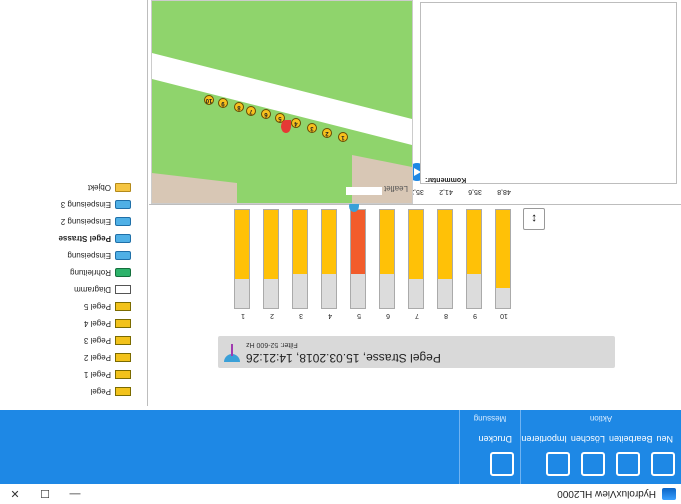 The image size is (681, 504). I want to click on gauge-label: 5, so click(359, 315).